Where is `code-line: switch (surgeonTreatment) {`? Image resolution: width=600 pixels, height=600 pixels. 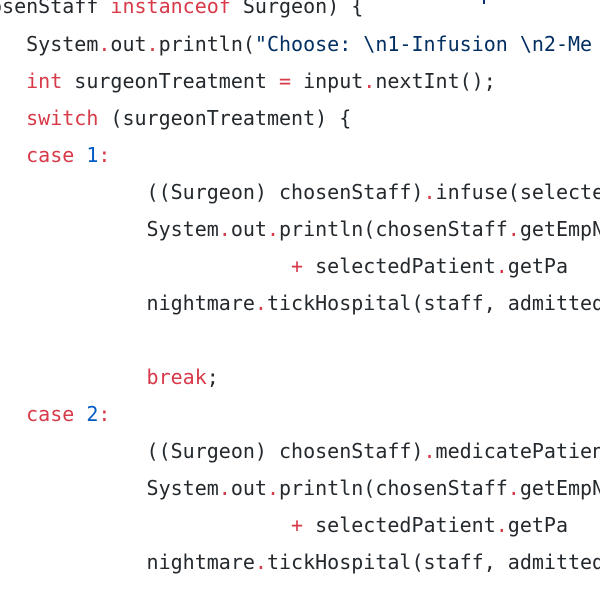 code-line: switch (surgeonTreatment) { is located at coordinates (175, 118).